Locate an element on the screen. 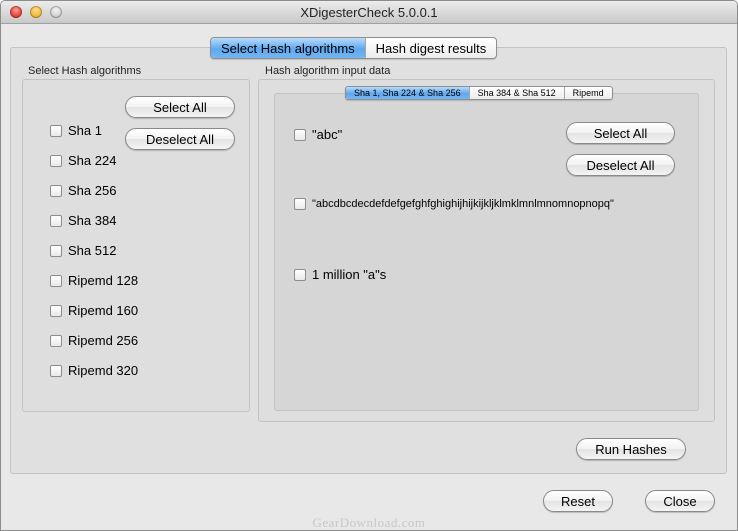 This screenshot has width=738, height=531. tab-ripemd: Ripemd is located at coordinates (588, 93).